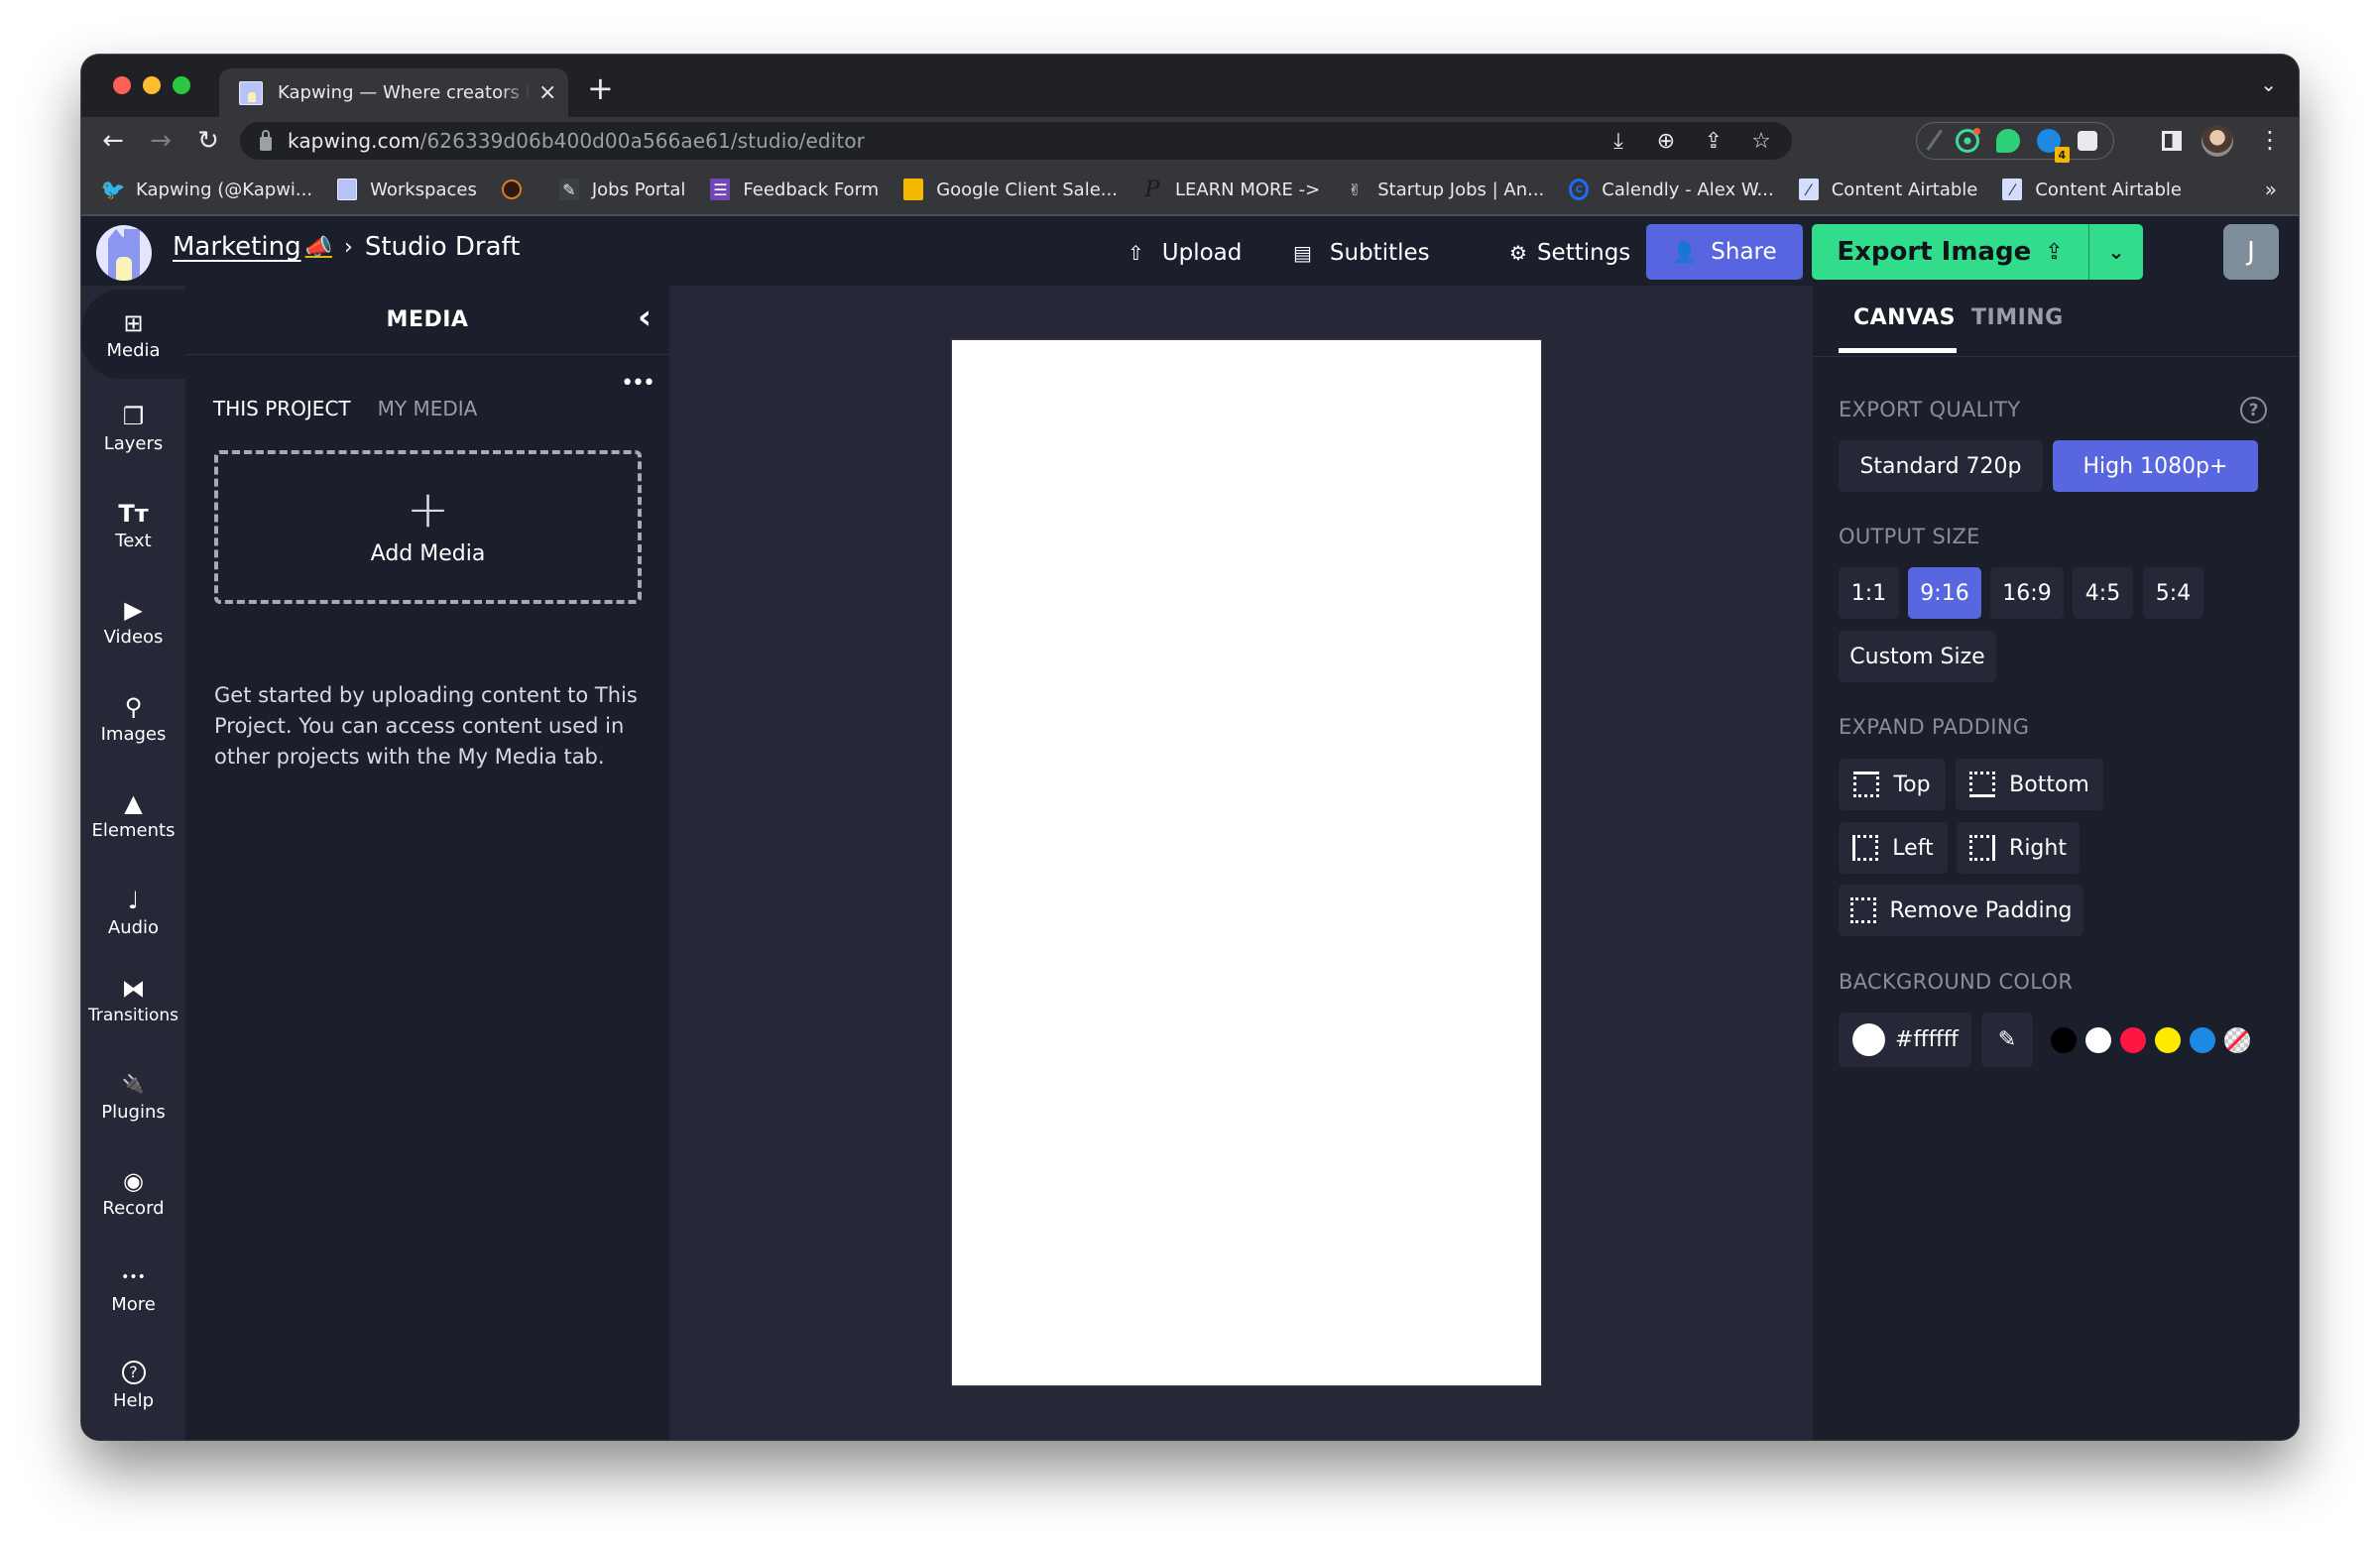 The width and height of the screenshot is (2380, 1549). I want to click on bookmark-item: ✎ Jobs Portal, so click(621, 189).